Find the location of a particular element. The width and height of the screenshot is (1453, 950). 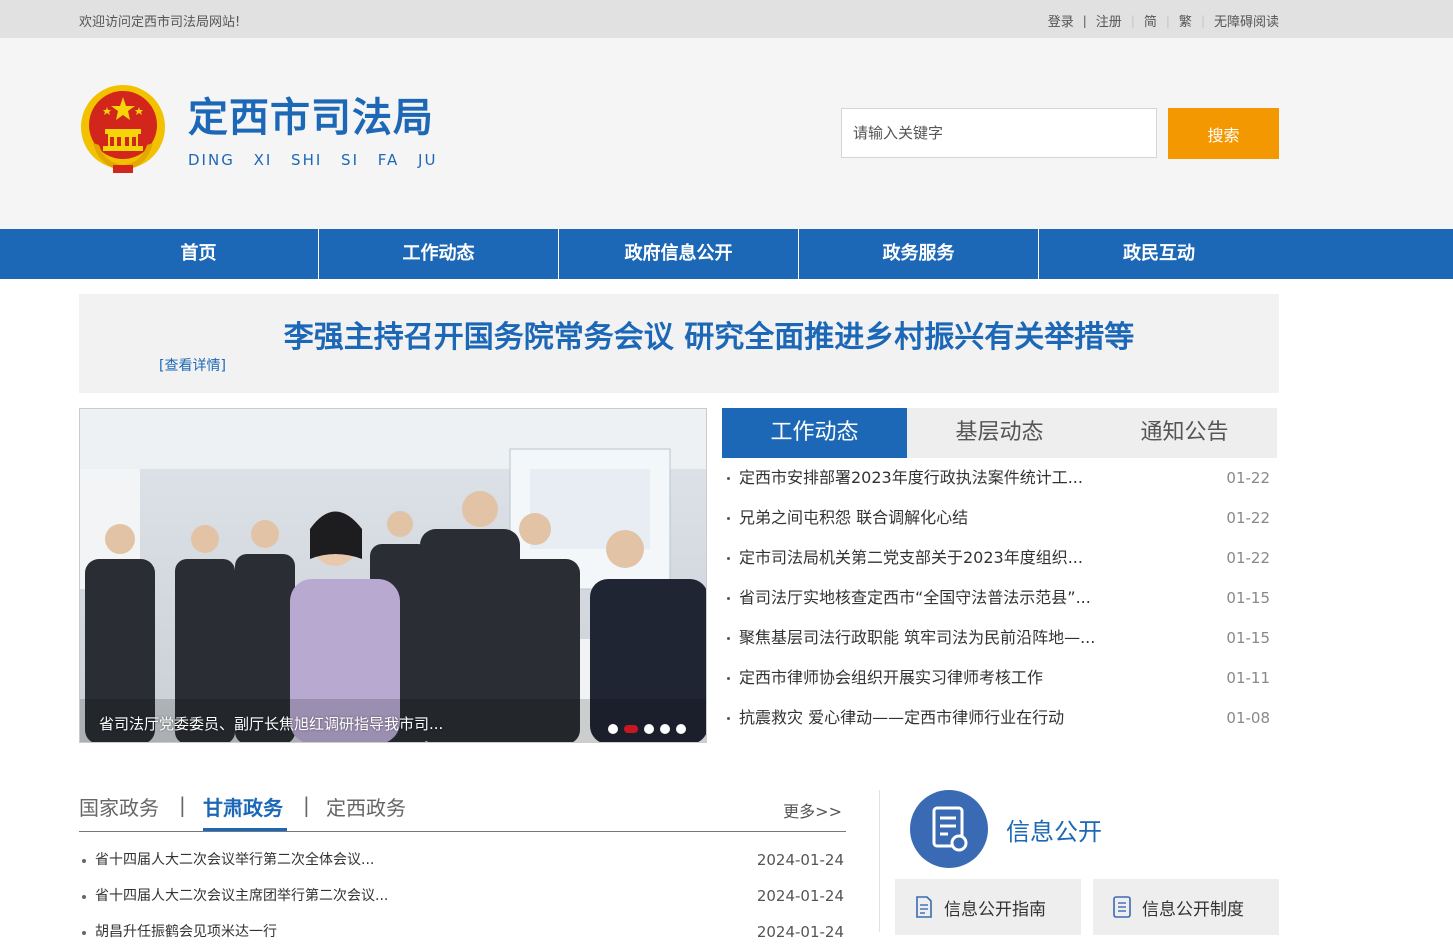

info-public-icon is located at coordinates (949, 829).